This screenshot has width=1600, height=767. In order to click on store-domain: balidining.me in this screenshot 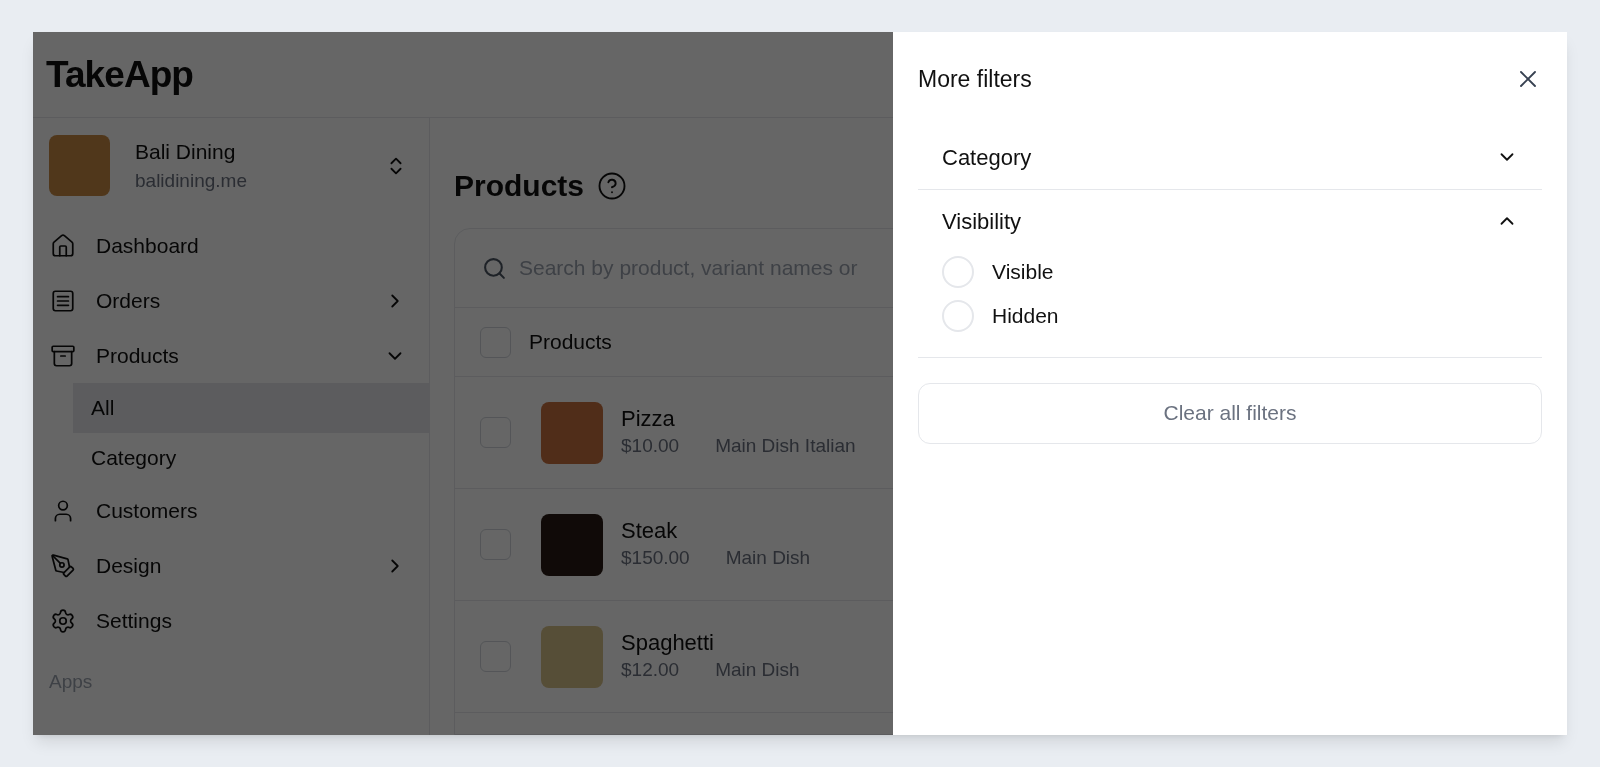, I will do `click(191, 181)`.